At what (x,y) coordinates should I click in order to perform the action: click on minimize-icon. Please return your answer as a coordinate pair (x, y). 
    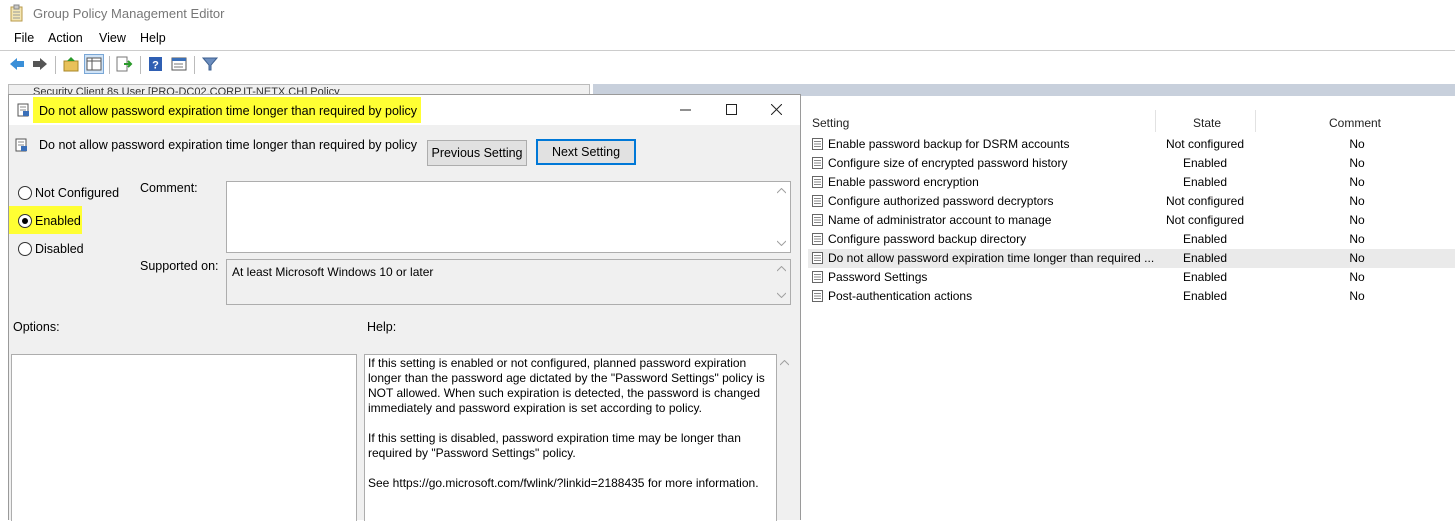
    Looking at the image, I should click on (685, 110).